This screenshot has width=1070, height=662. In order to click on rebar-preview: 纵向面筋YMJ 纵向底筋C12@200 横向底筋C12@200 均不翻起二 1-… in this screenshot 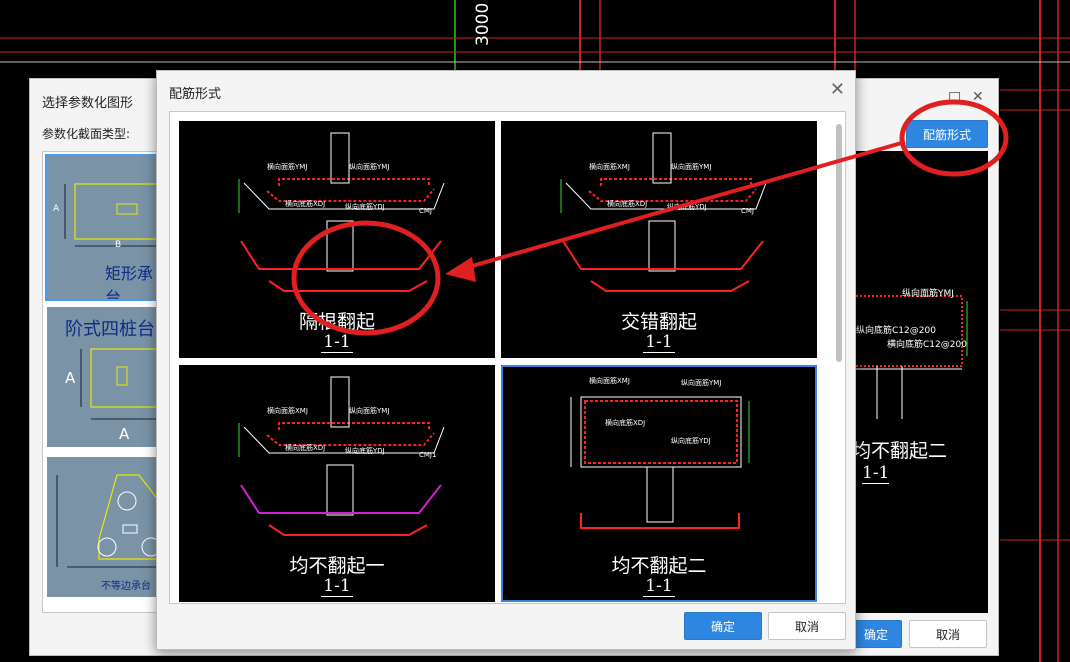, I will do `click(919, 382)`.